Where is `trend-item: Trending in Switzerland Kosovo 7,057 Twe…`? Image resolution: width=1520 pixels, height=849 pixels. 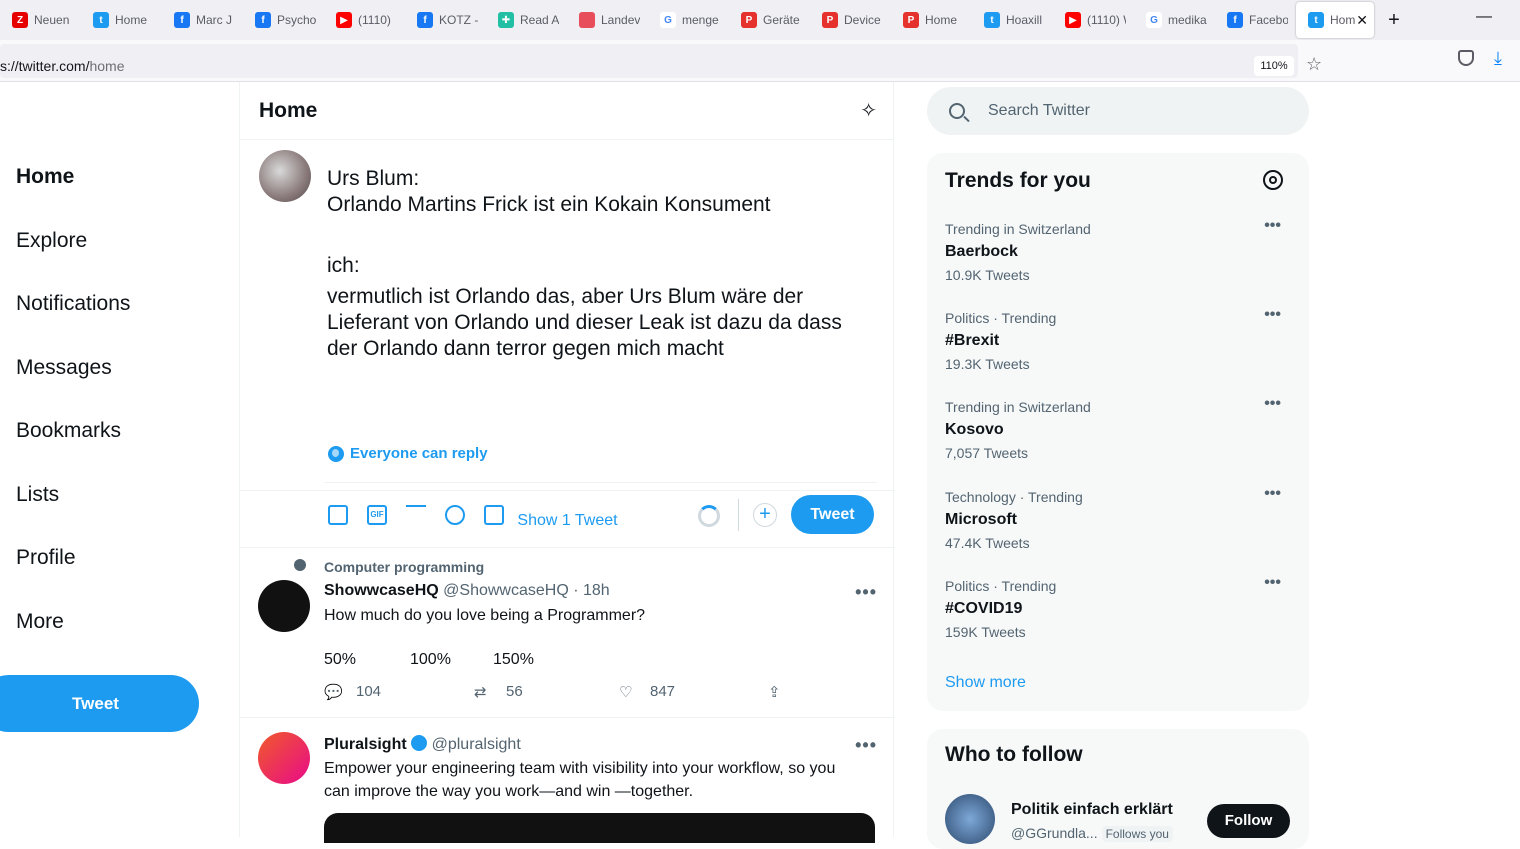 trend-item: Trending in Switzerland Kosovo 7,057 Twe… is located at coordinates (1118, 428).